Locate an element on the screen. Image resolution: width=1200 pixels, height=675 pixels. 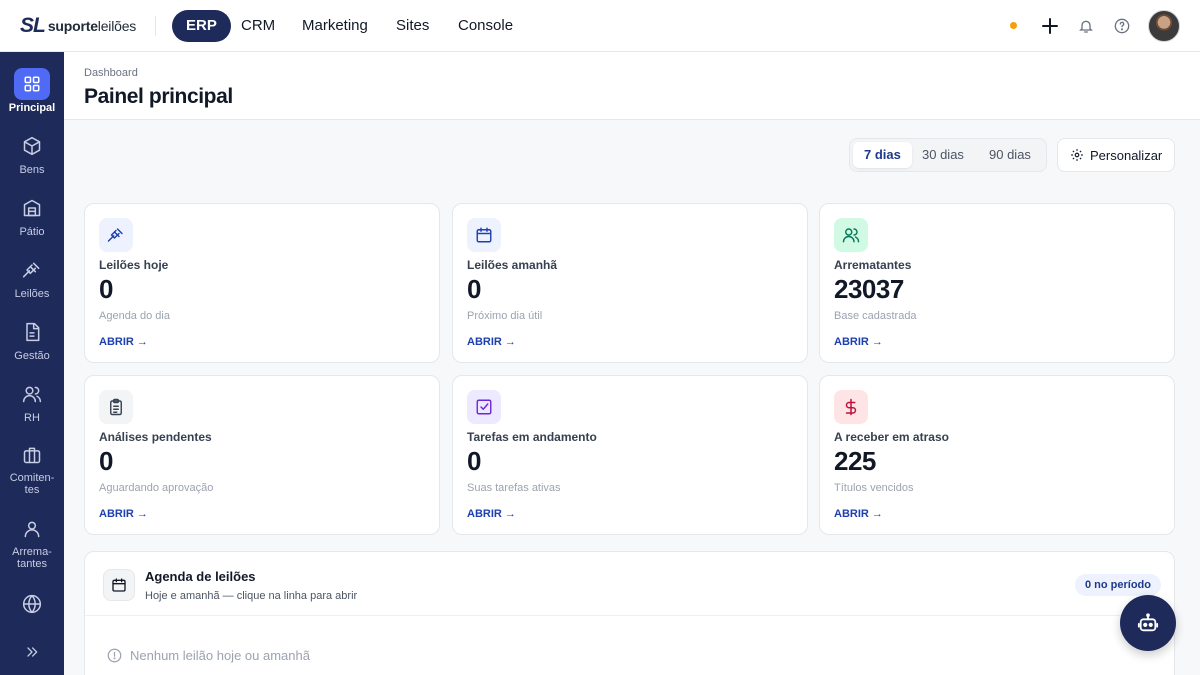
user-avatar is located at coordinates (1164, 26).